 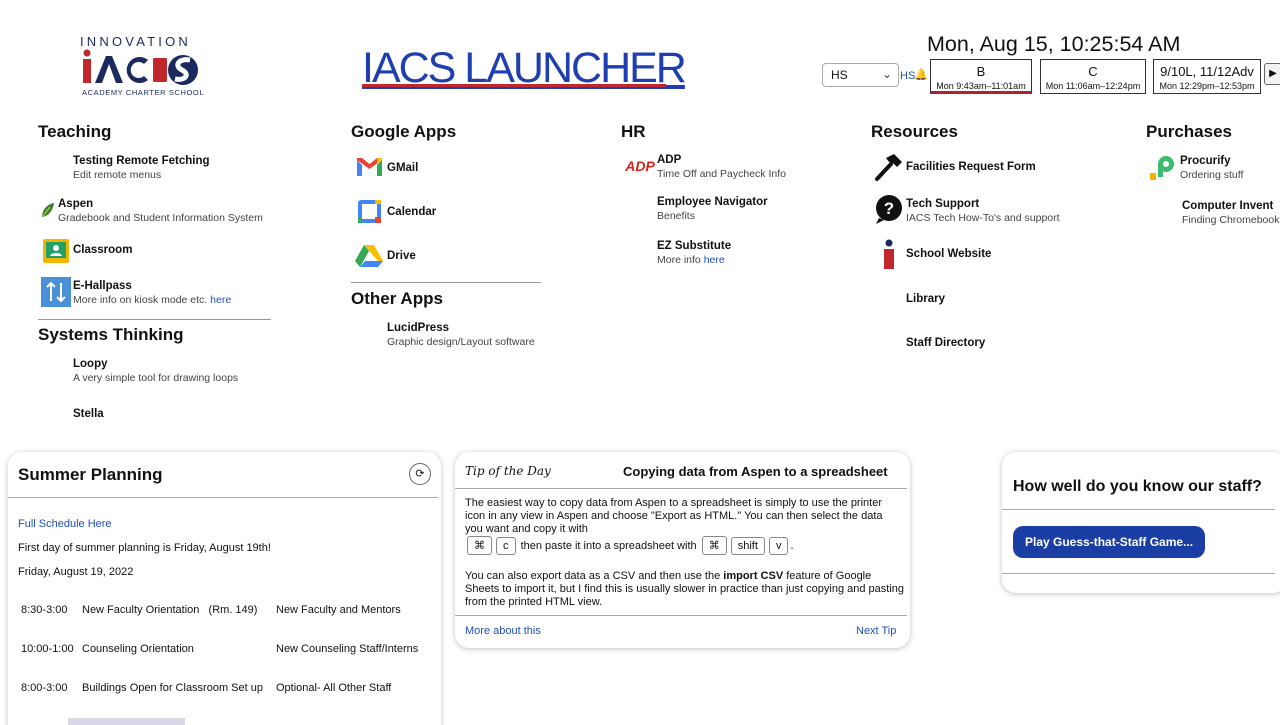 I want to click on period-time: Mon 9:43am–11:01am, so click(x=981, y=86).